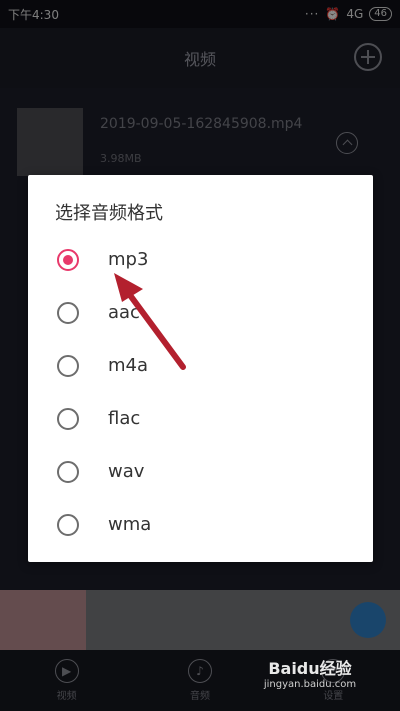 The width and height of the screenshot is (400, 711). What do you see at coordinates (128, 259) in the screenshot?
I see `option-label: mp3` at bounding box center [128, 259].